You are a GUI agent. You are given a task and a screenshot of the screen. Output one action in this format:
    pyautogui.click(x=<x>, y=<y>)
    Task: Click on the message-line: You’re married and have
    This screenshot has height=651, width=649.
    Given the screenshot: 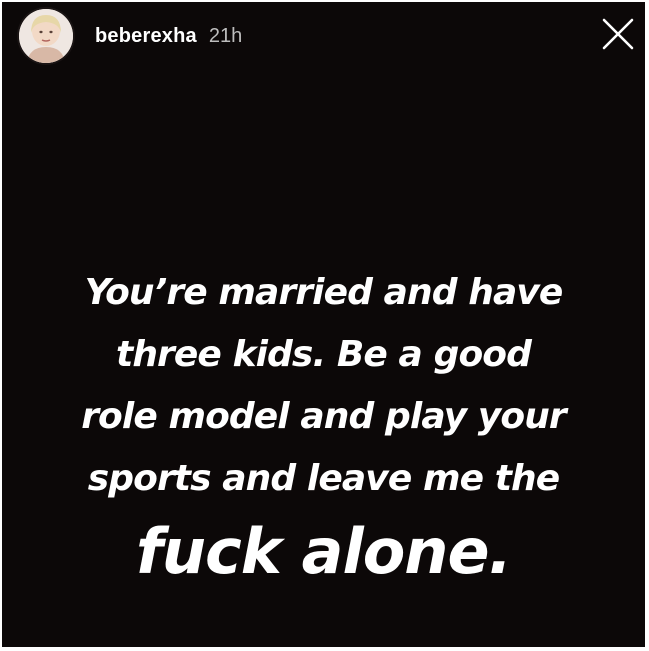 What is the action you would take?
    pyautogui.click(x=324, y=292)
    